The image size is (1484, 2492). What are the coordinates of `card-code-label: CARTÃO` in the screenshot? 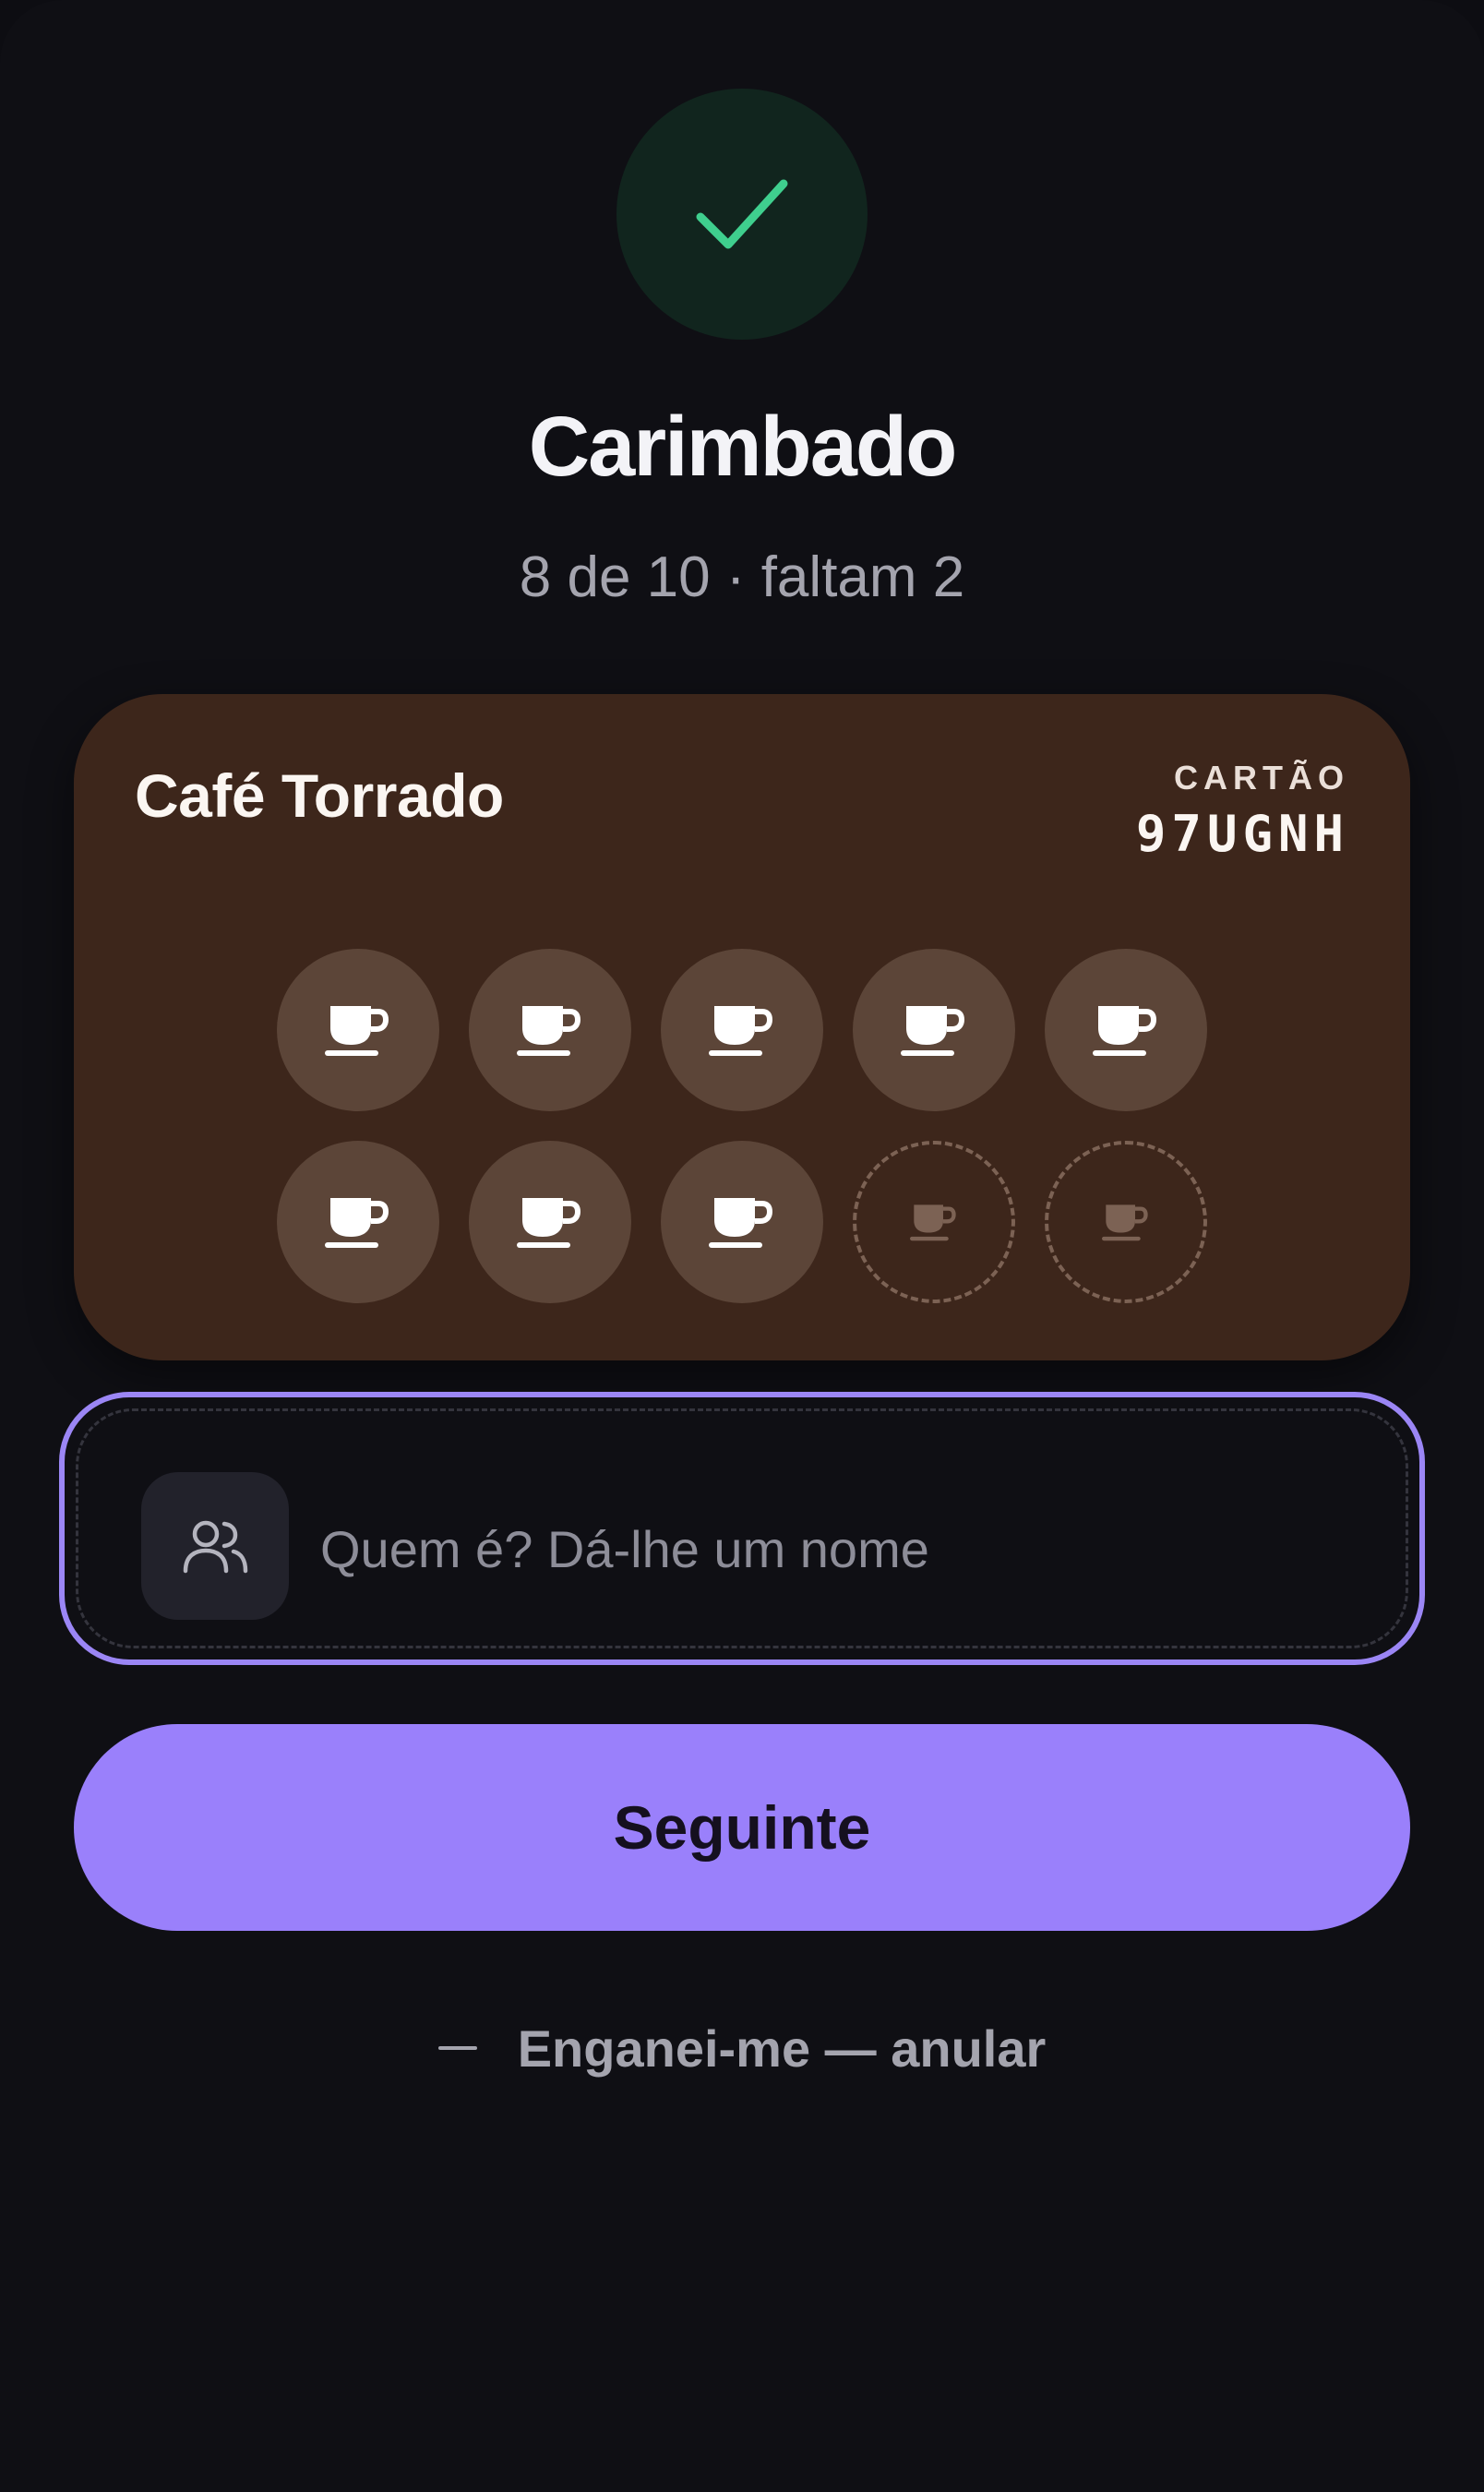 It's located at (1261, 778).